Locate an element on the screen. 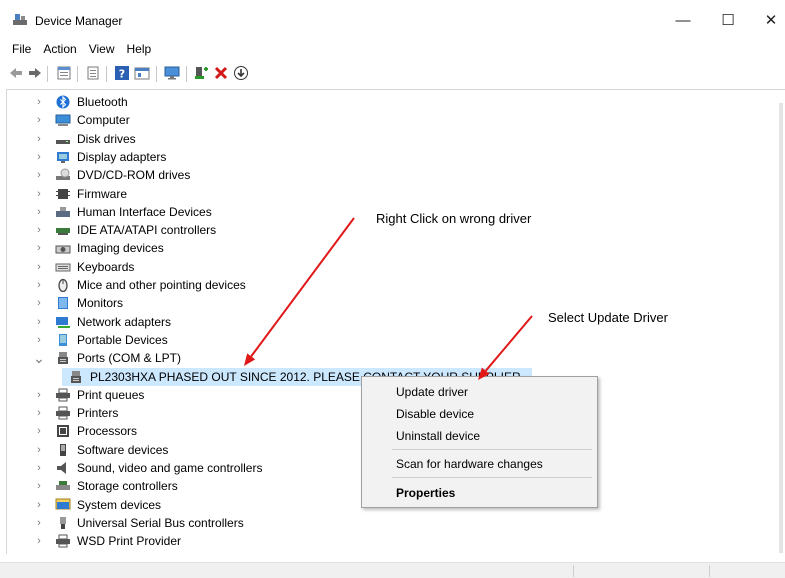 The image size is (785, 578). tree-node: › Mice and other pointing devices is located at coordinates (126, 285).